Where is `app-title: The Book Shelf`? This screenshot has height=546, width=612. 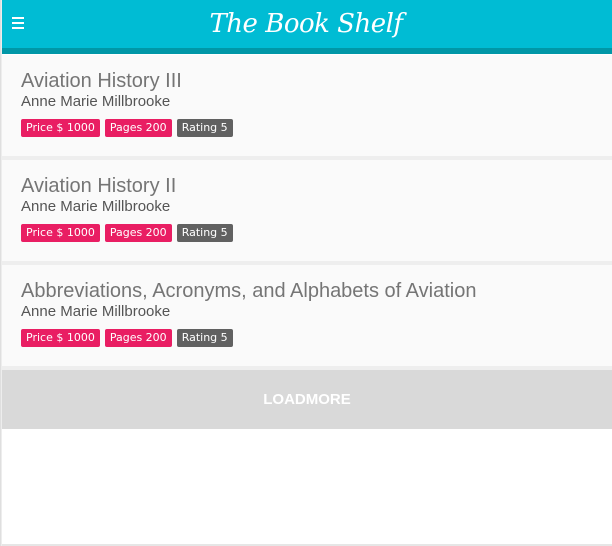
app-title: The Book Shelf is located at coordinates (306, 24).